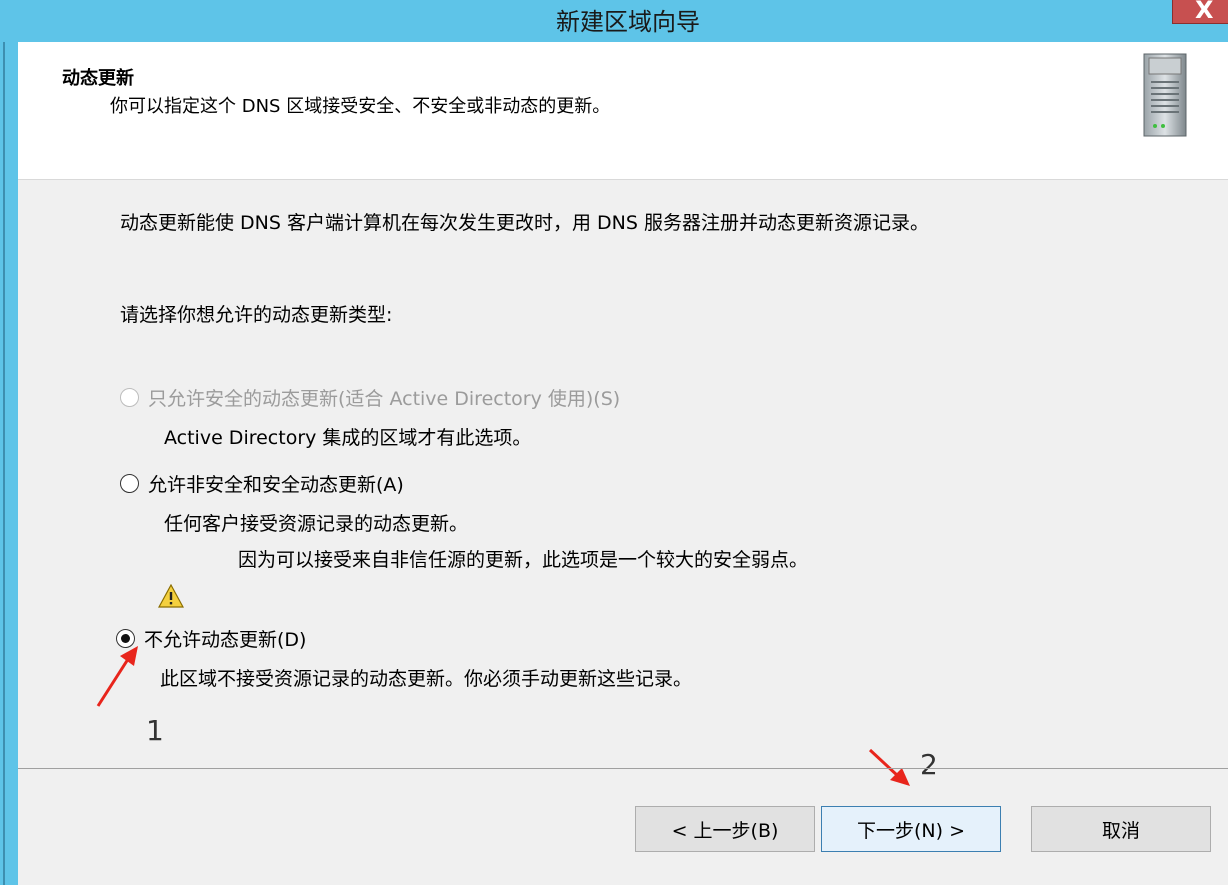 The width and height of the screenshot is (1228, 885). What do you see at coordinates (9, 463) in the screenshot?
I see `window-frame` at bounding box center [9, 463].